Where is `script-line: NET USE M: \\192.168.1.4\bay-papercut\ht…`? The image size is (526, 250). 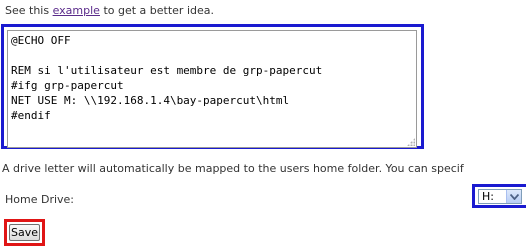
script-line: NET USE M: \\192.168.1.4\bay-papercut\ht… is located at coordinates (150, 100).